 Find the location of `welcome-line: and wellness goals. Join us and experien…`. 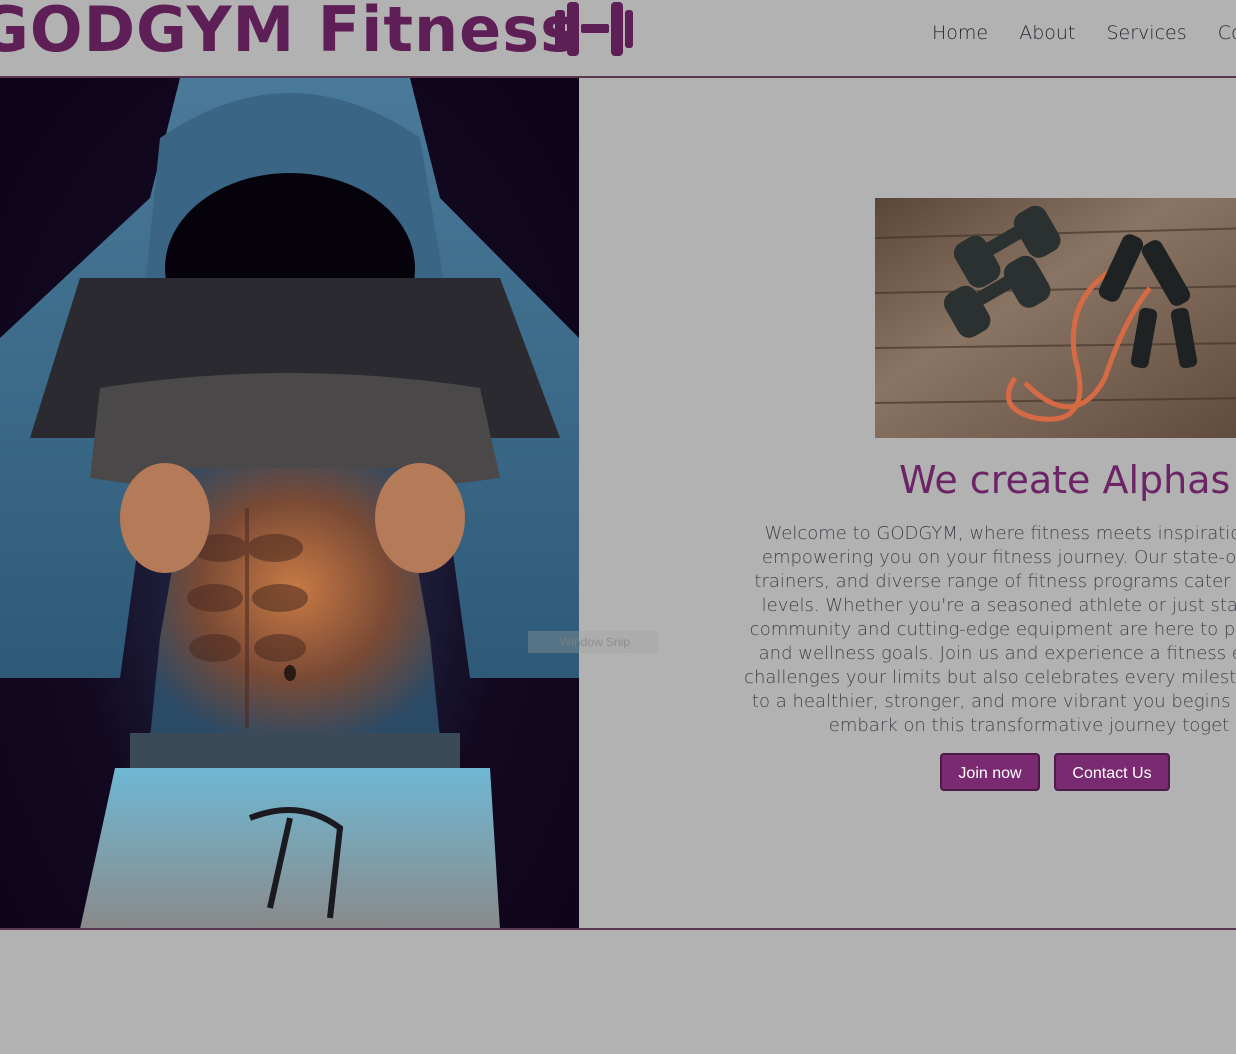

welcome-line: and wellness goals. Join us and experien… is located at coordinates (997, 653).